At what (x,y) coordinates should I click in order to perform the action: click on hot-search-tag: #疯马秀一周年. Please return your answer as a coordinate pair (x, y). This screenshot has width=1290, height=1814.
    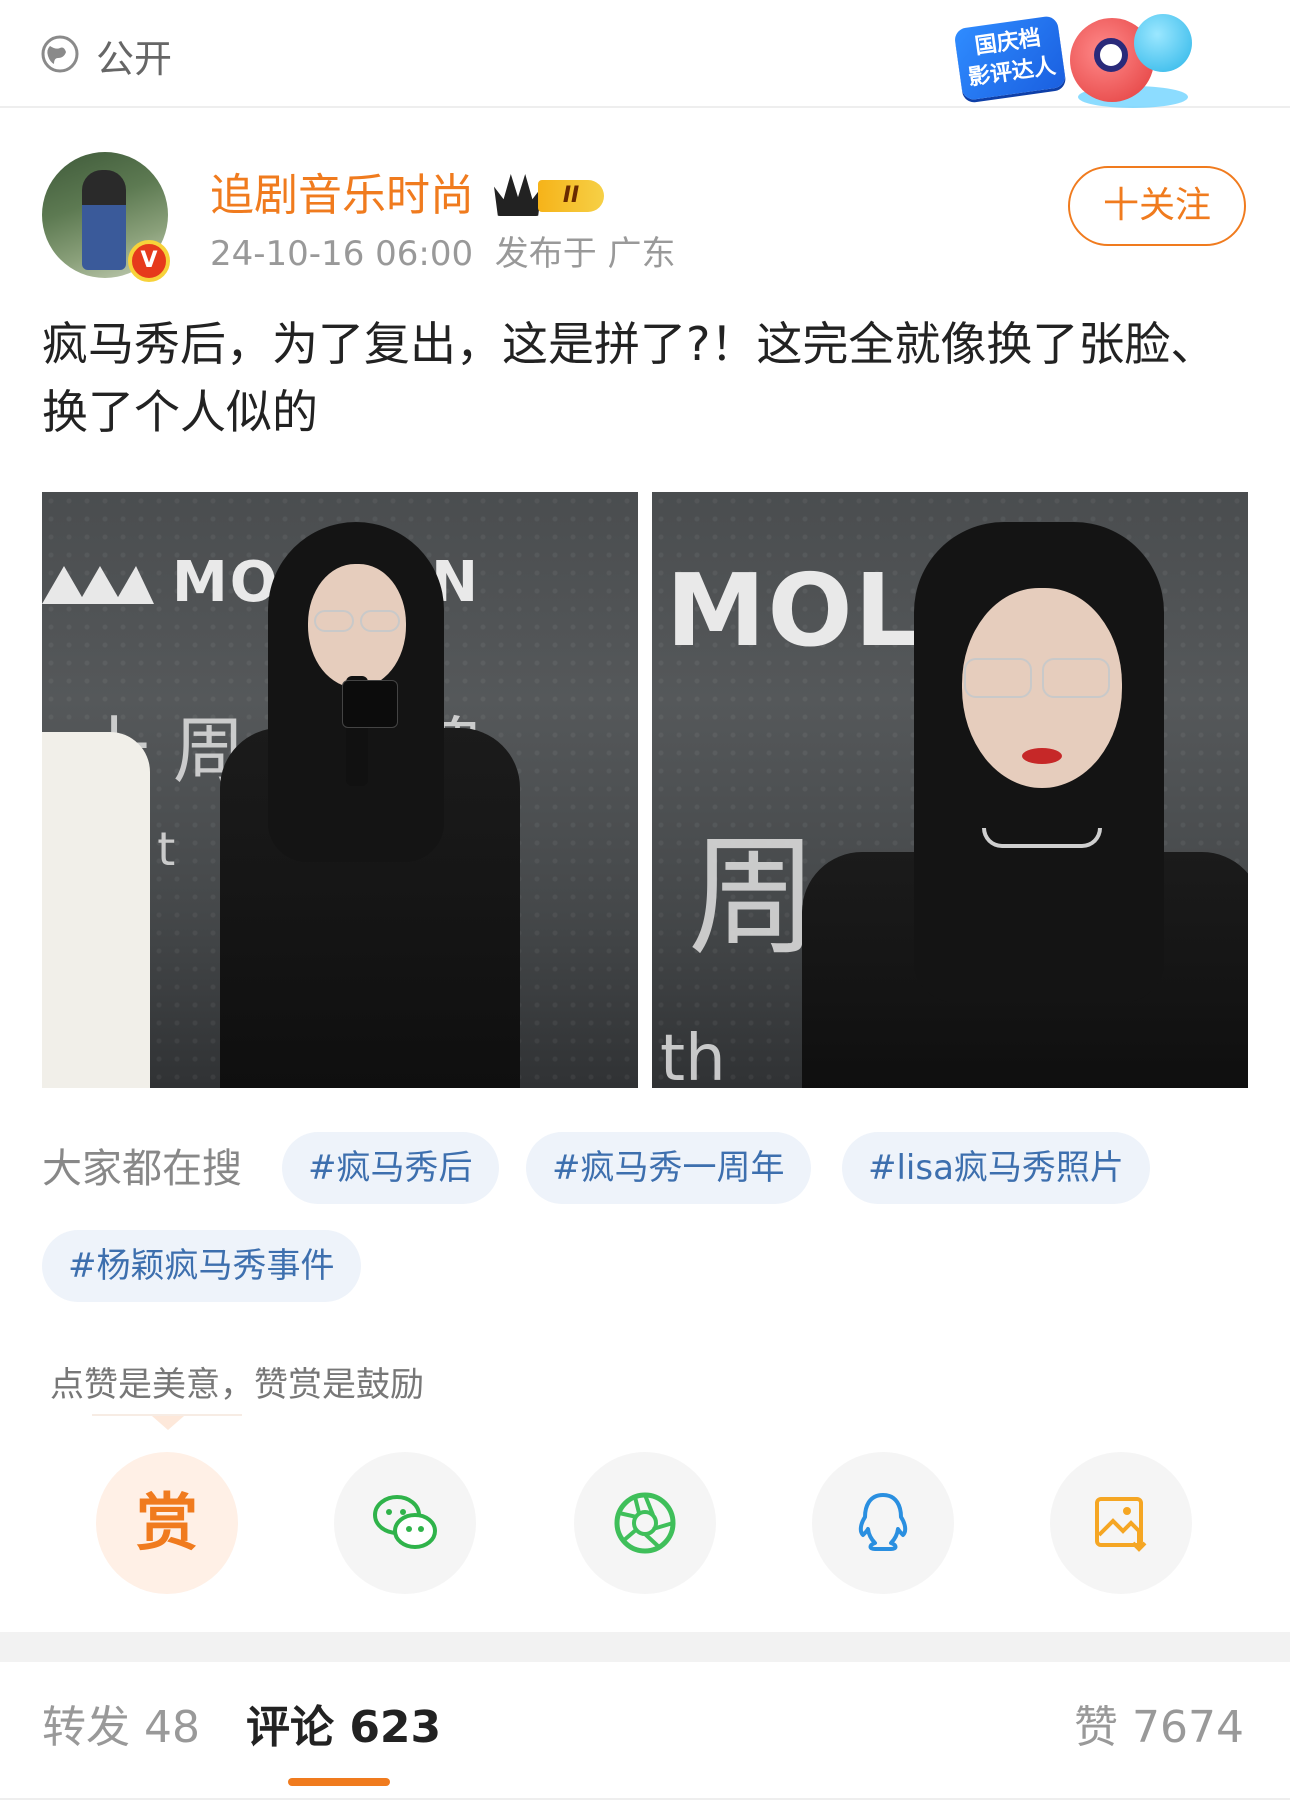
    Looking at the image, I should click on (668, 1168).